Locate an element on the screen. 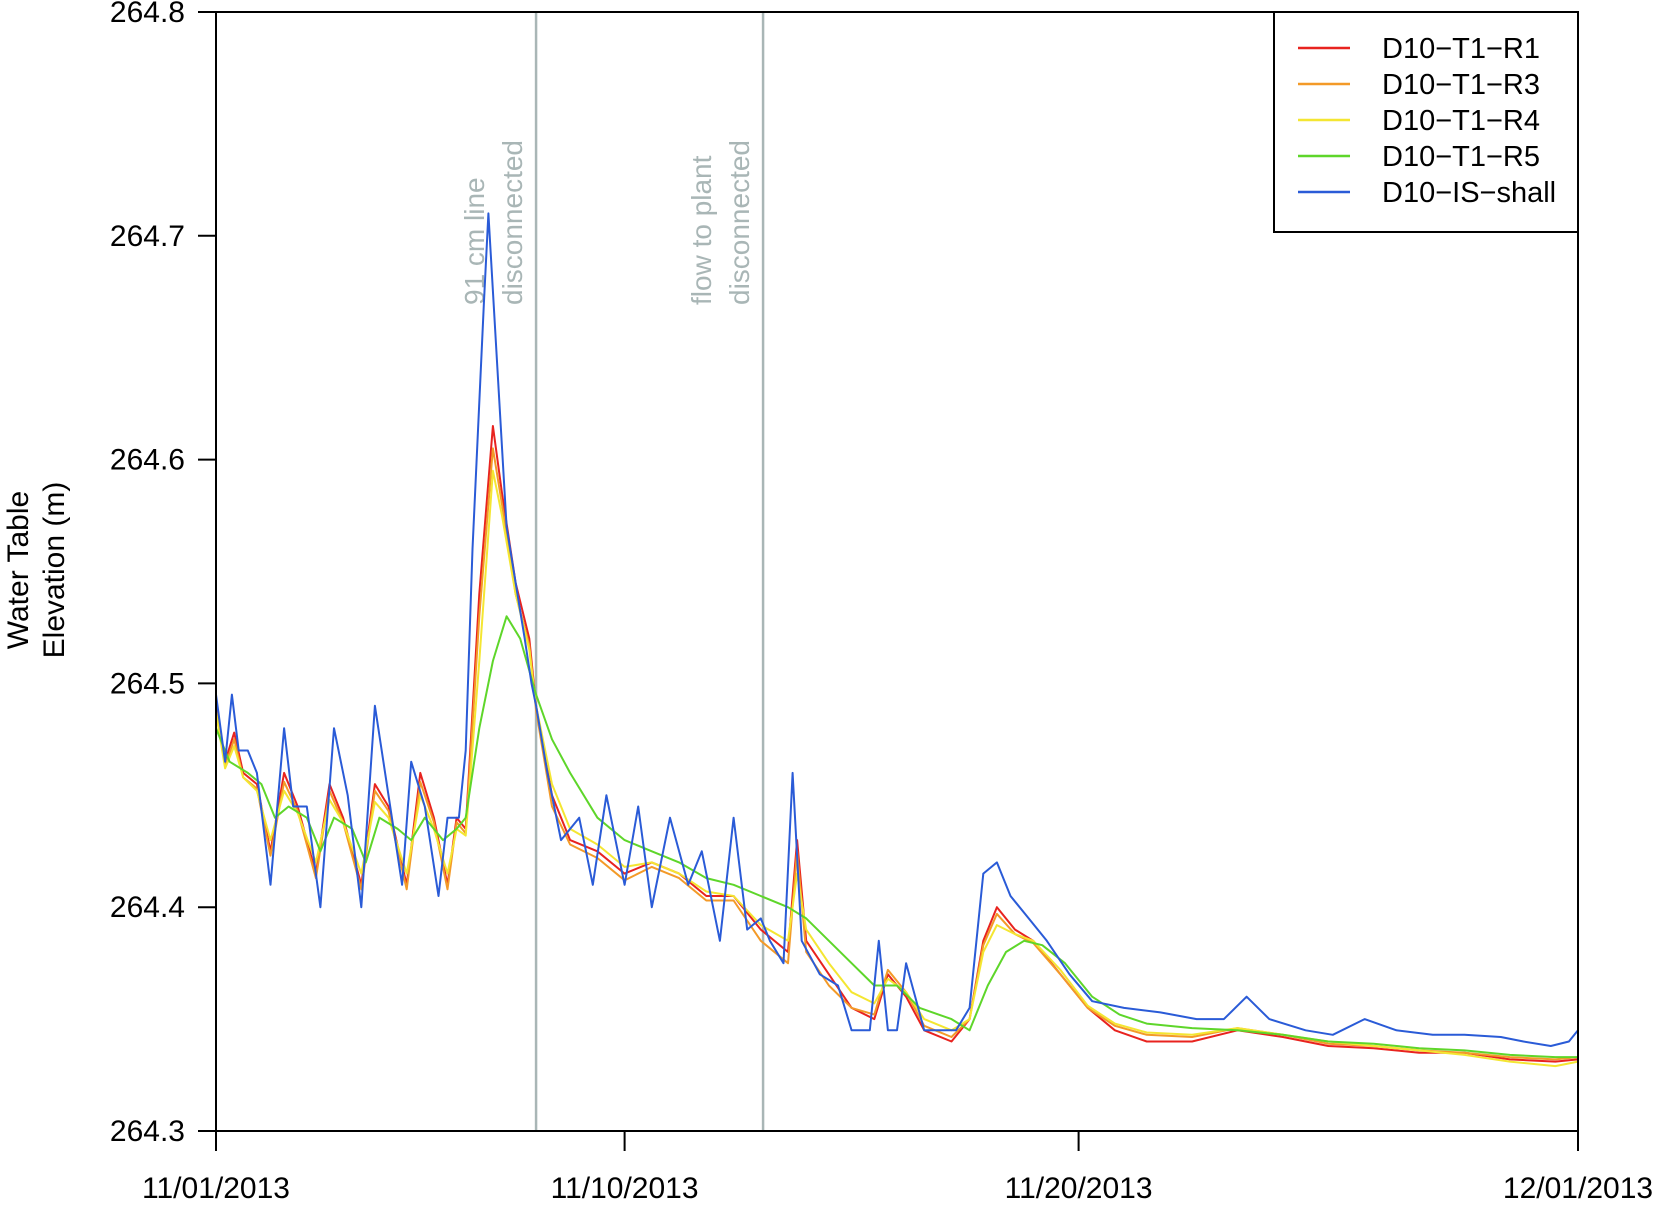 The image size is (1654, 1220). x-tick-label-2: 11/20/2013 is located at coordinates (1079, 1188).